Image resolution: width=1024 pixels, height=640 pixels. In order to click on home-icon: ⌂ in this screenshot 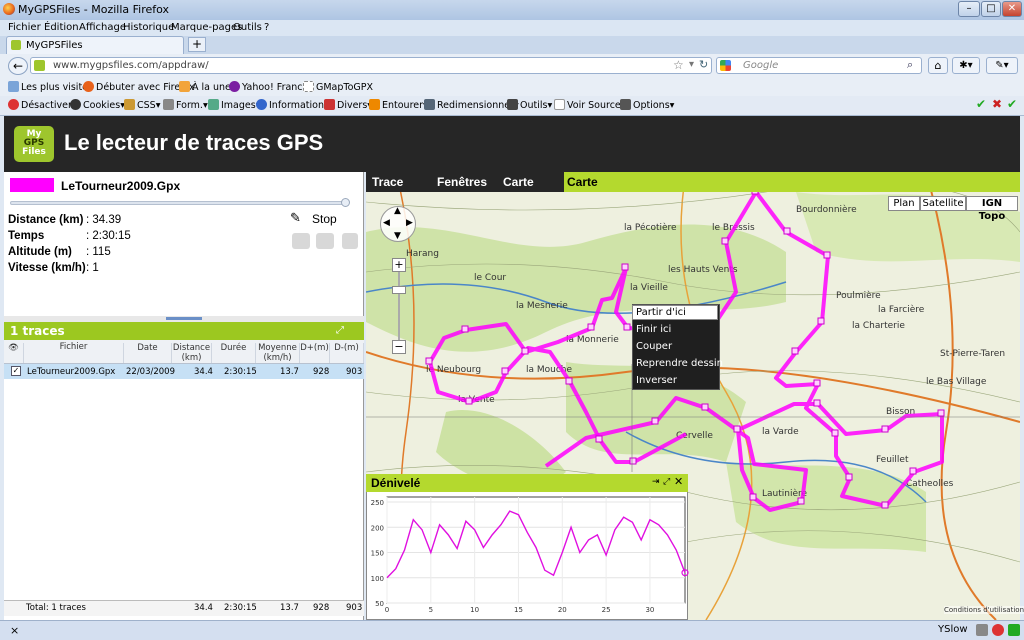, I will do `click(938, 65)`.